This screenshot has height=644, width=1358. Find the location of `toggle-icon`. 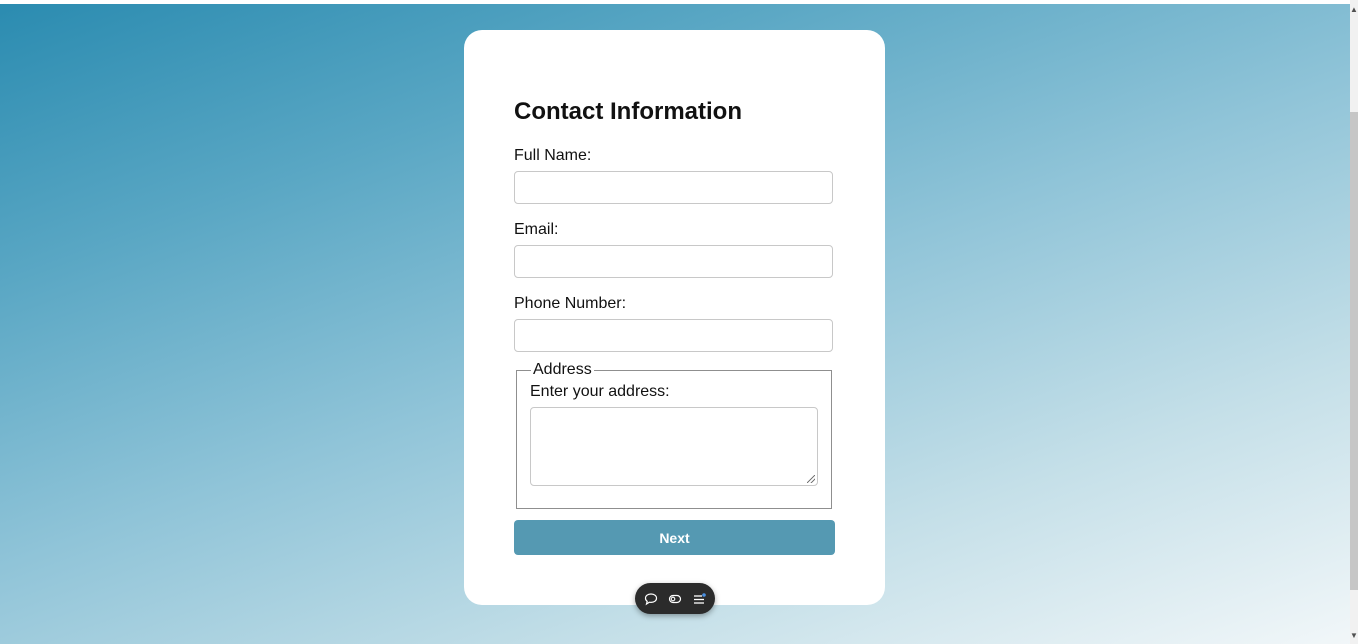

toggle-icon is located at coordinates (675, 599).